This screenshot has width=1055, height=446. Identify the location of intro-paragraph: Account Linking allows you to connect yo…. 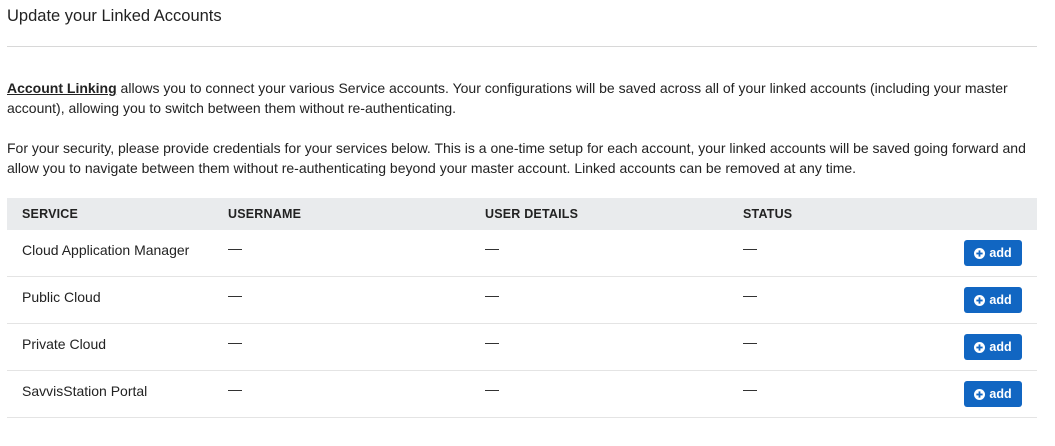
(517, 98).